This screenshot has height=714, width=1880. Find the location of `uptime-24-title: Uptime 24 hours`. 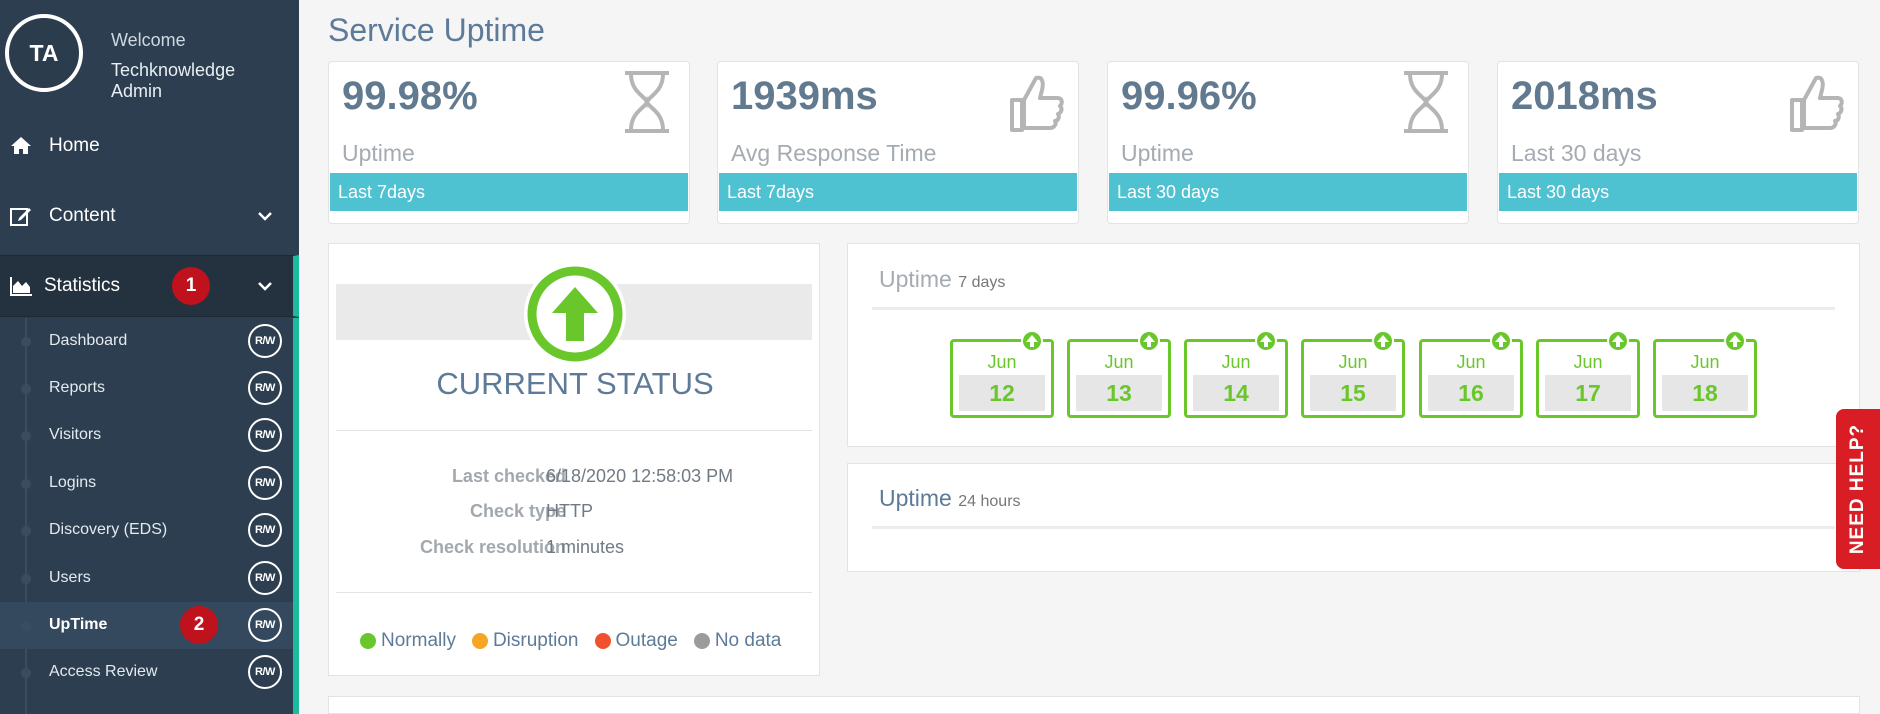

uptime-24-title: Uptime 24 hours is located at coordinates (950, 498).